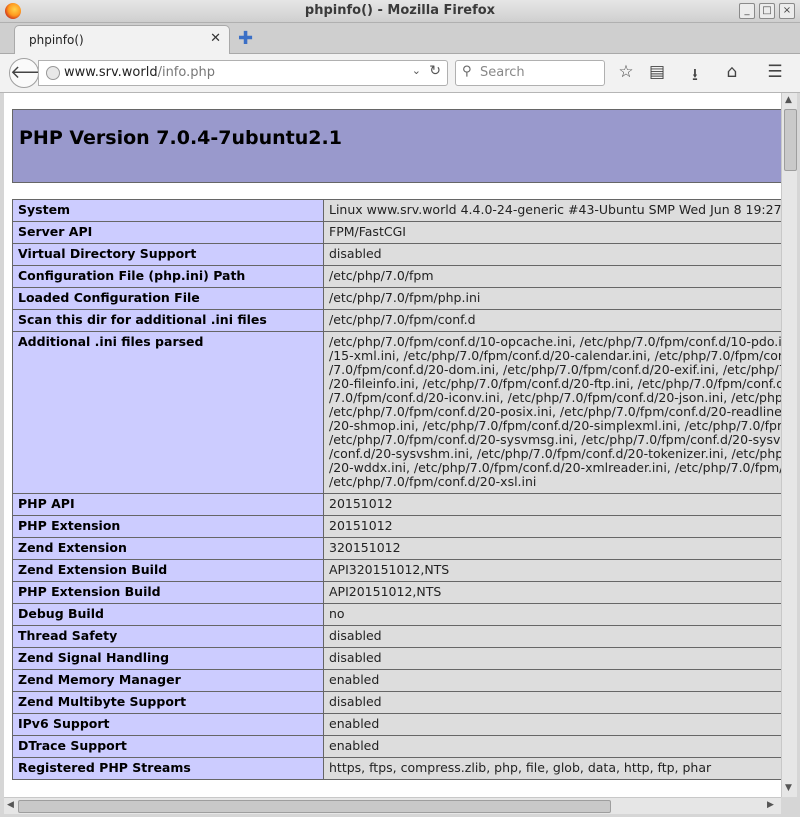  What do you see at coordinates (245, 38) in the screenshot?
I see `new-tab-icon: ✚` at bounding box center [245, 38].